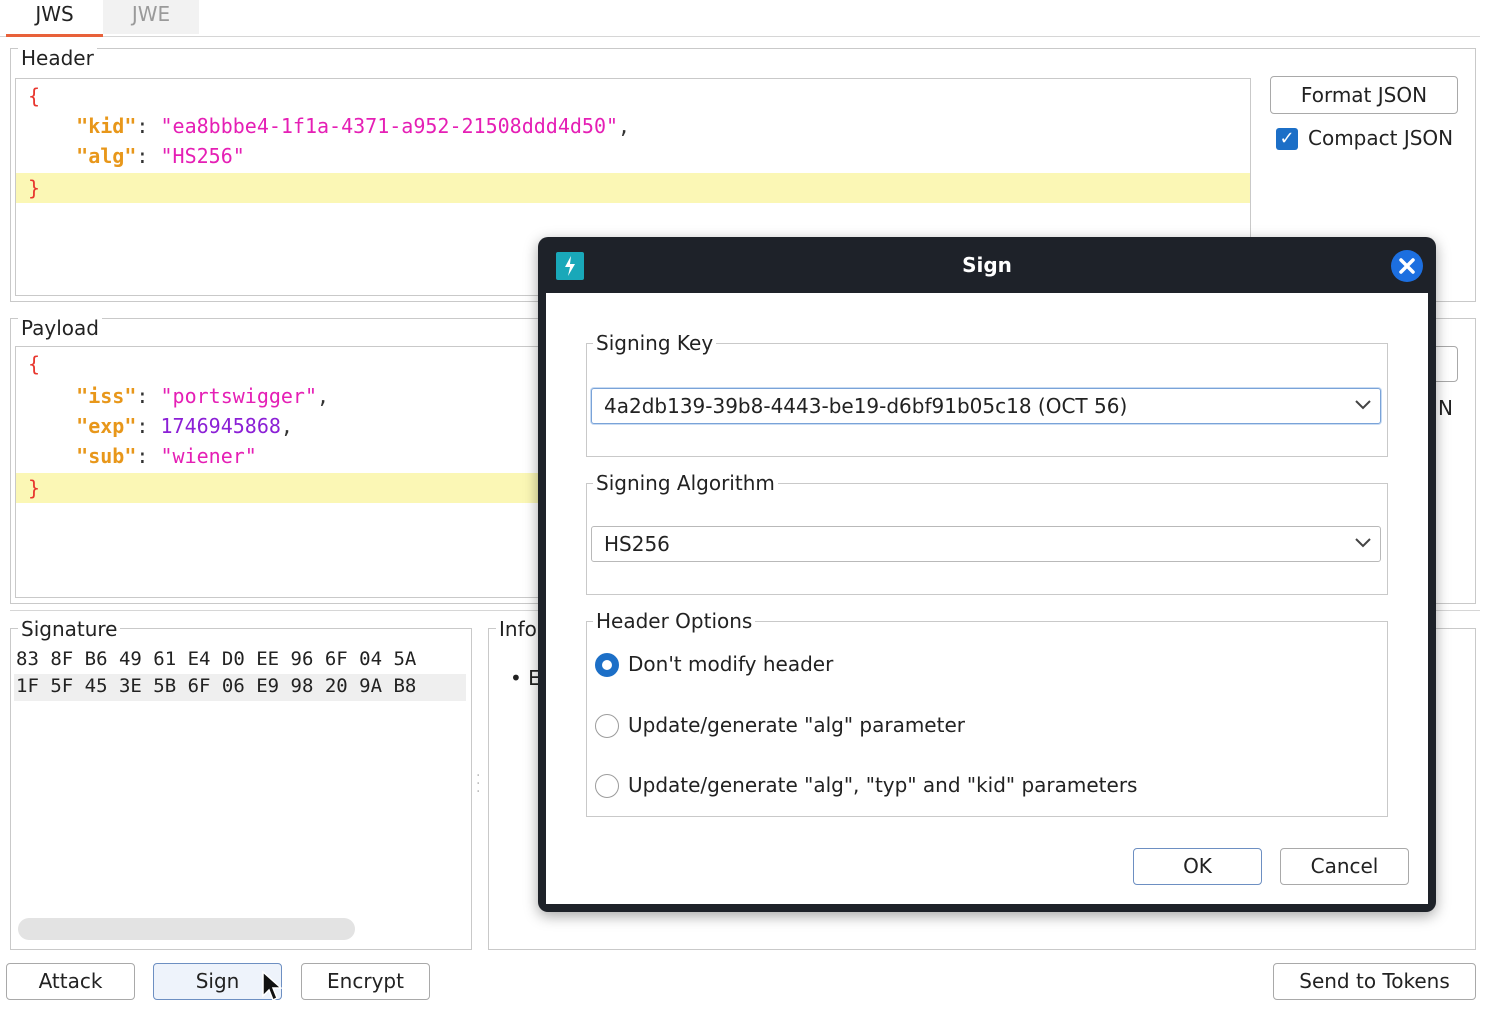 The image size is (1488, 1012). I want to click on signature-hex-row-2: 1F 5F 45 3E 5B 6F 06 E9 98 20 9A B8, so click(216, 686).